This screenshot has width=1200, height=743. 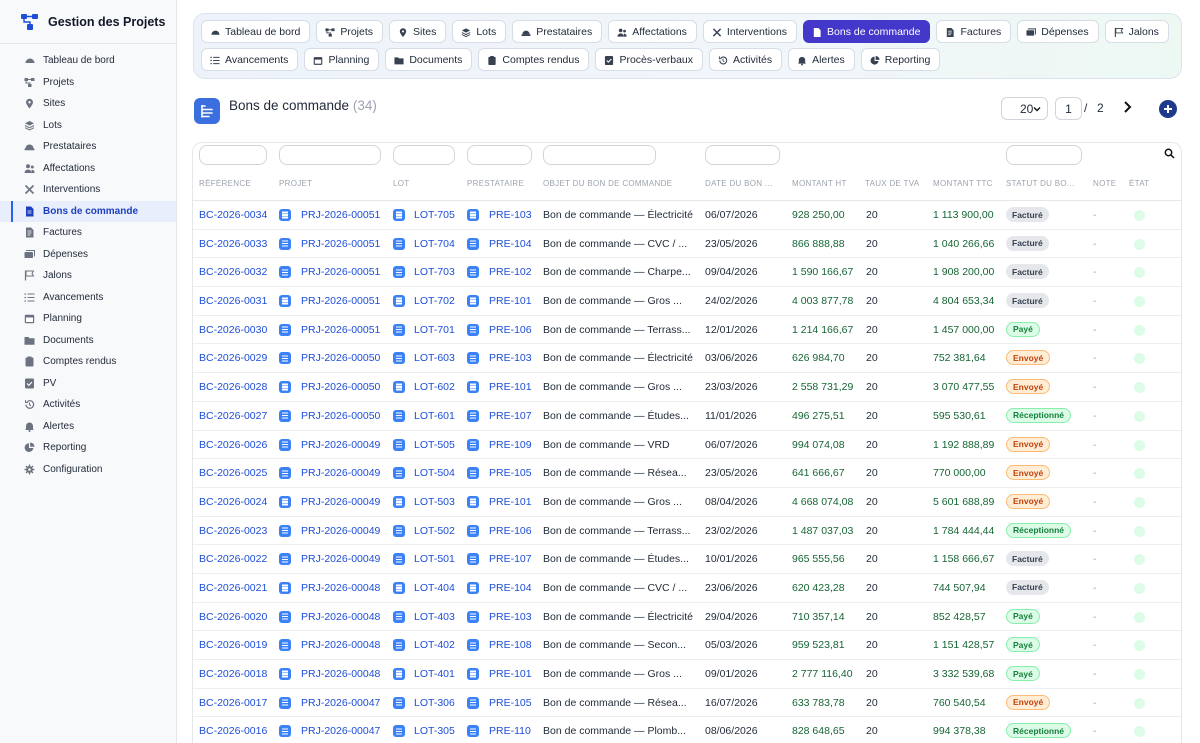 I want to click on tab-reporting: Reporting, so click(x=900, y=59).